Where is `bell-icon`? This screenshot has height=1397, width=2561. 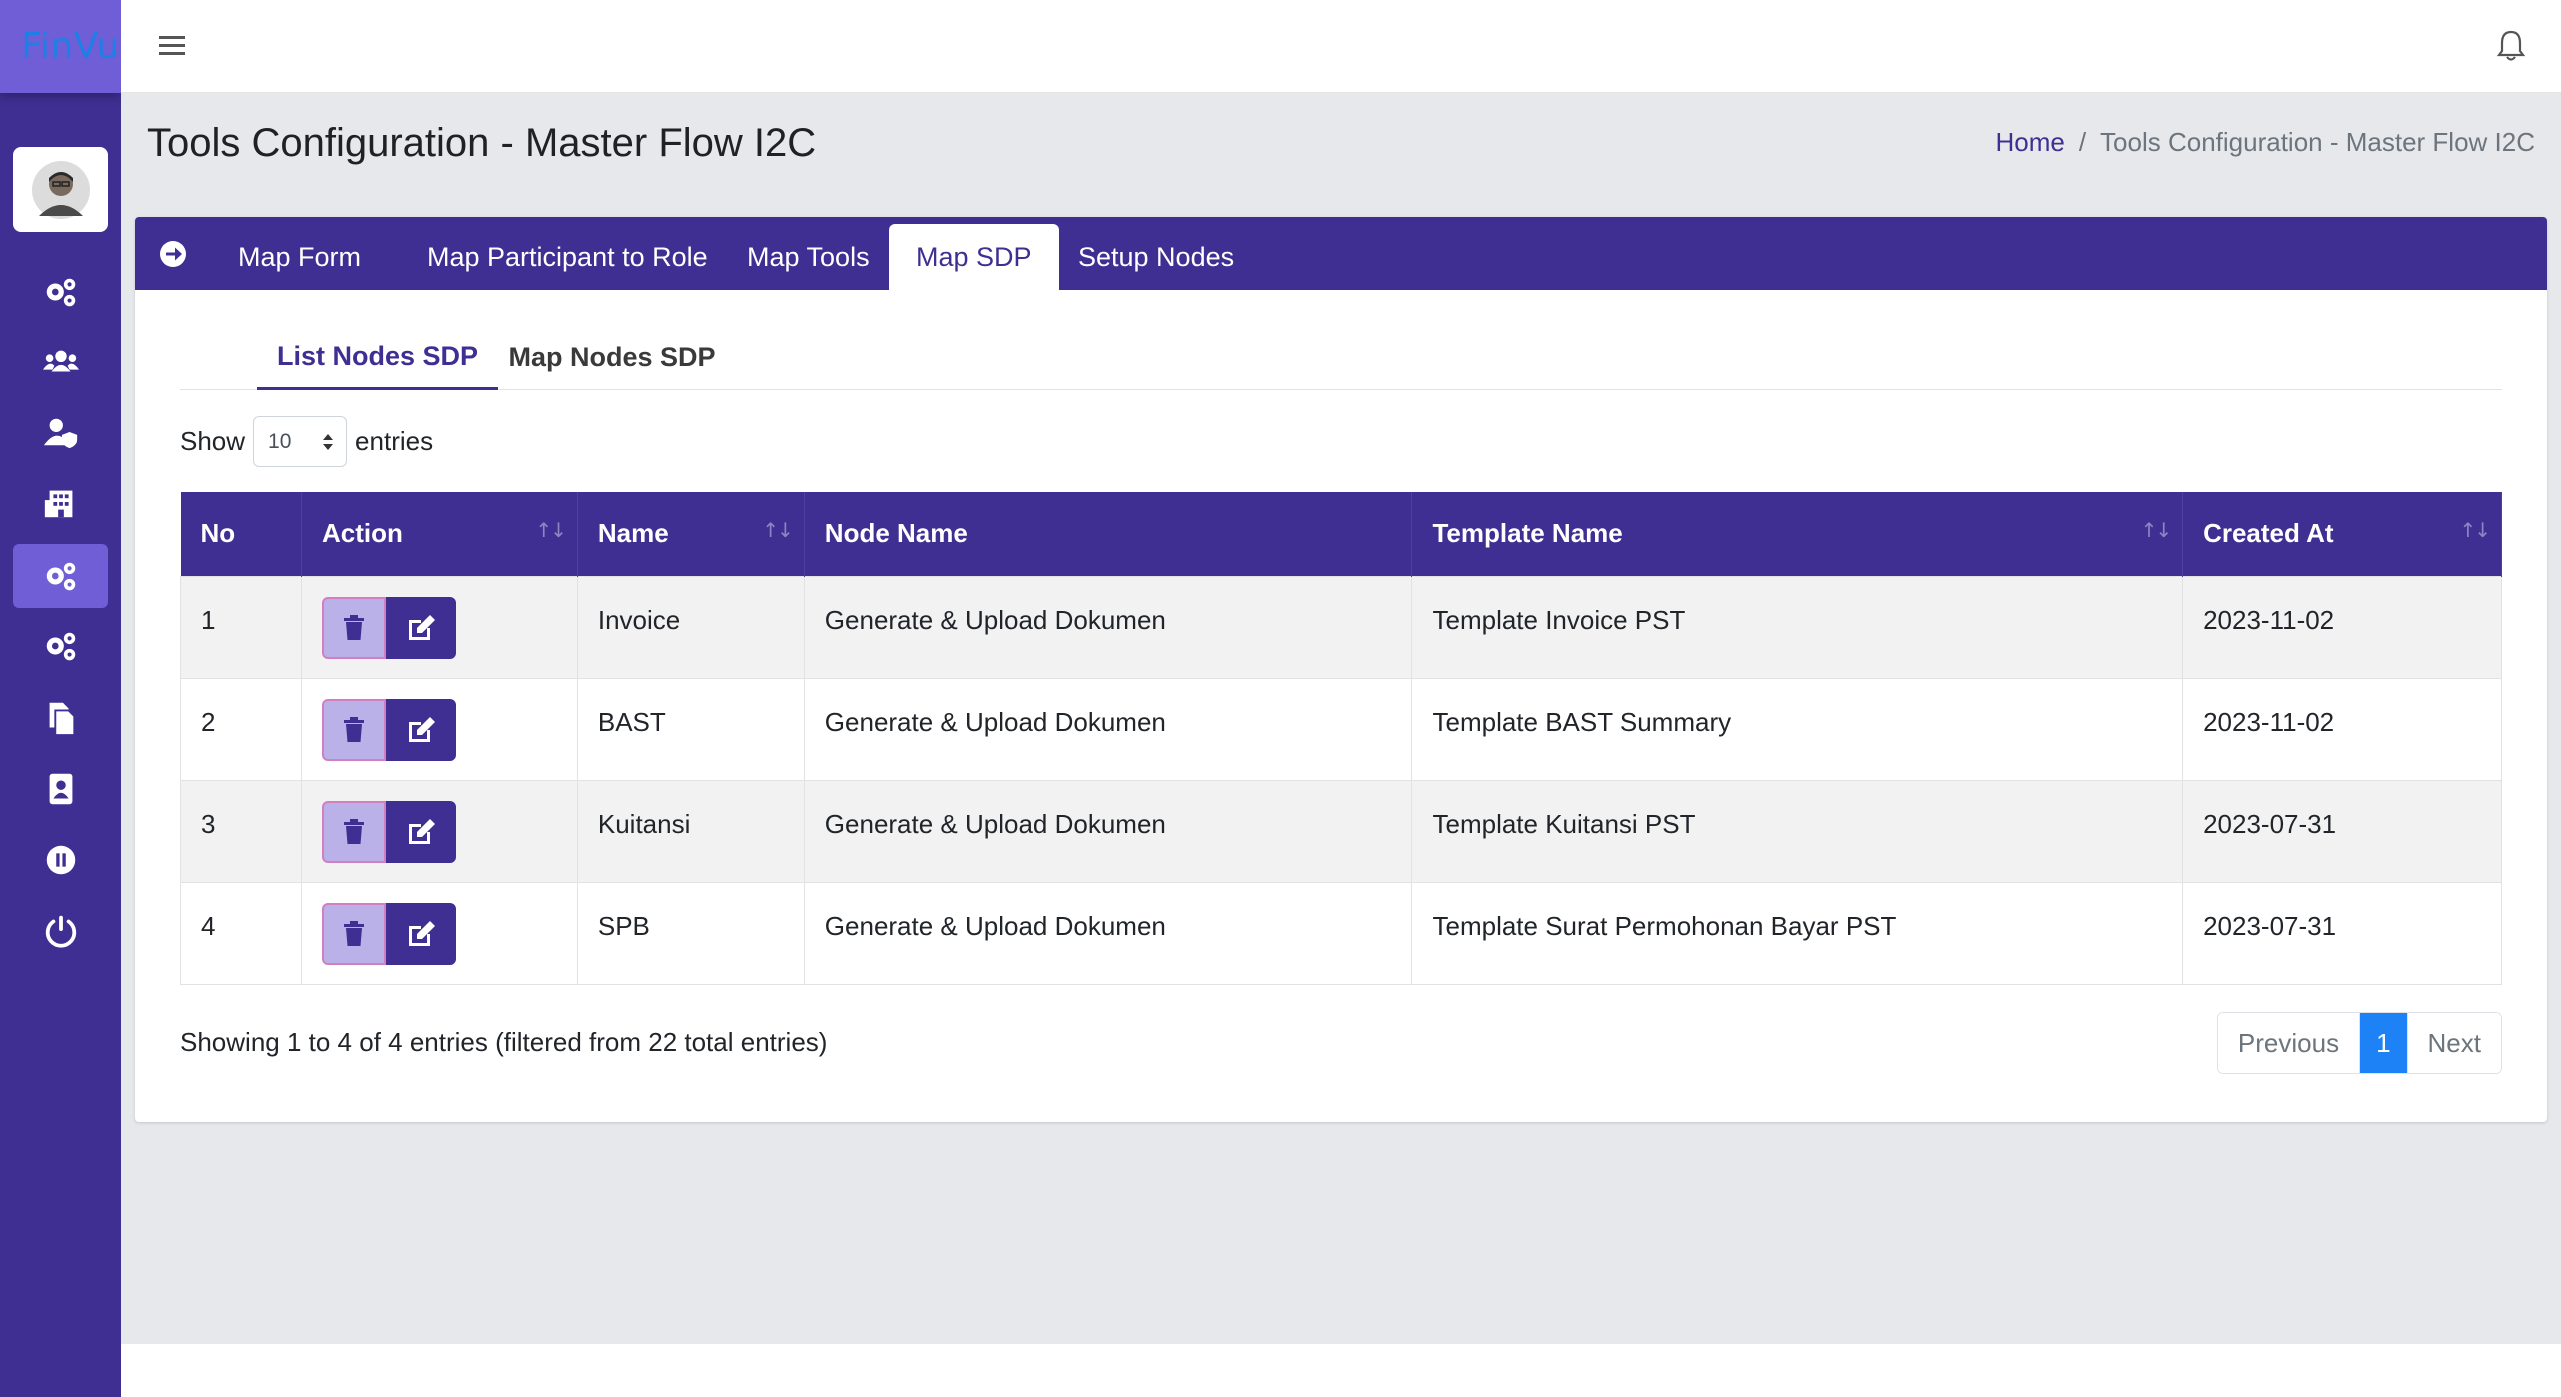 bell-icon is located at coordinates (2511, 46).